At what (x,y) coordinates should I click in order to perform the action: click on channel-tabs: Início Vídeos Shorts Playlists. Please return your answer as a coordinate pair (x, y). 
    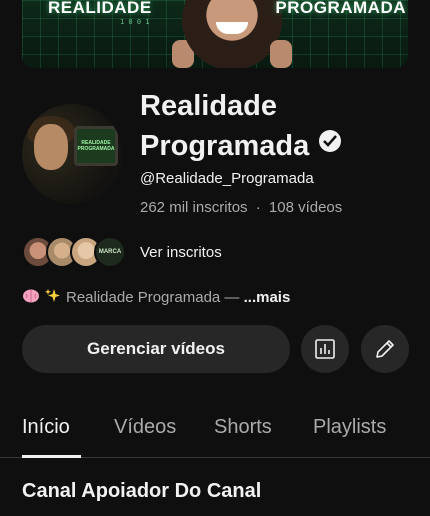
    Looking at the image, I should click on (215, 429).